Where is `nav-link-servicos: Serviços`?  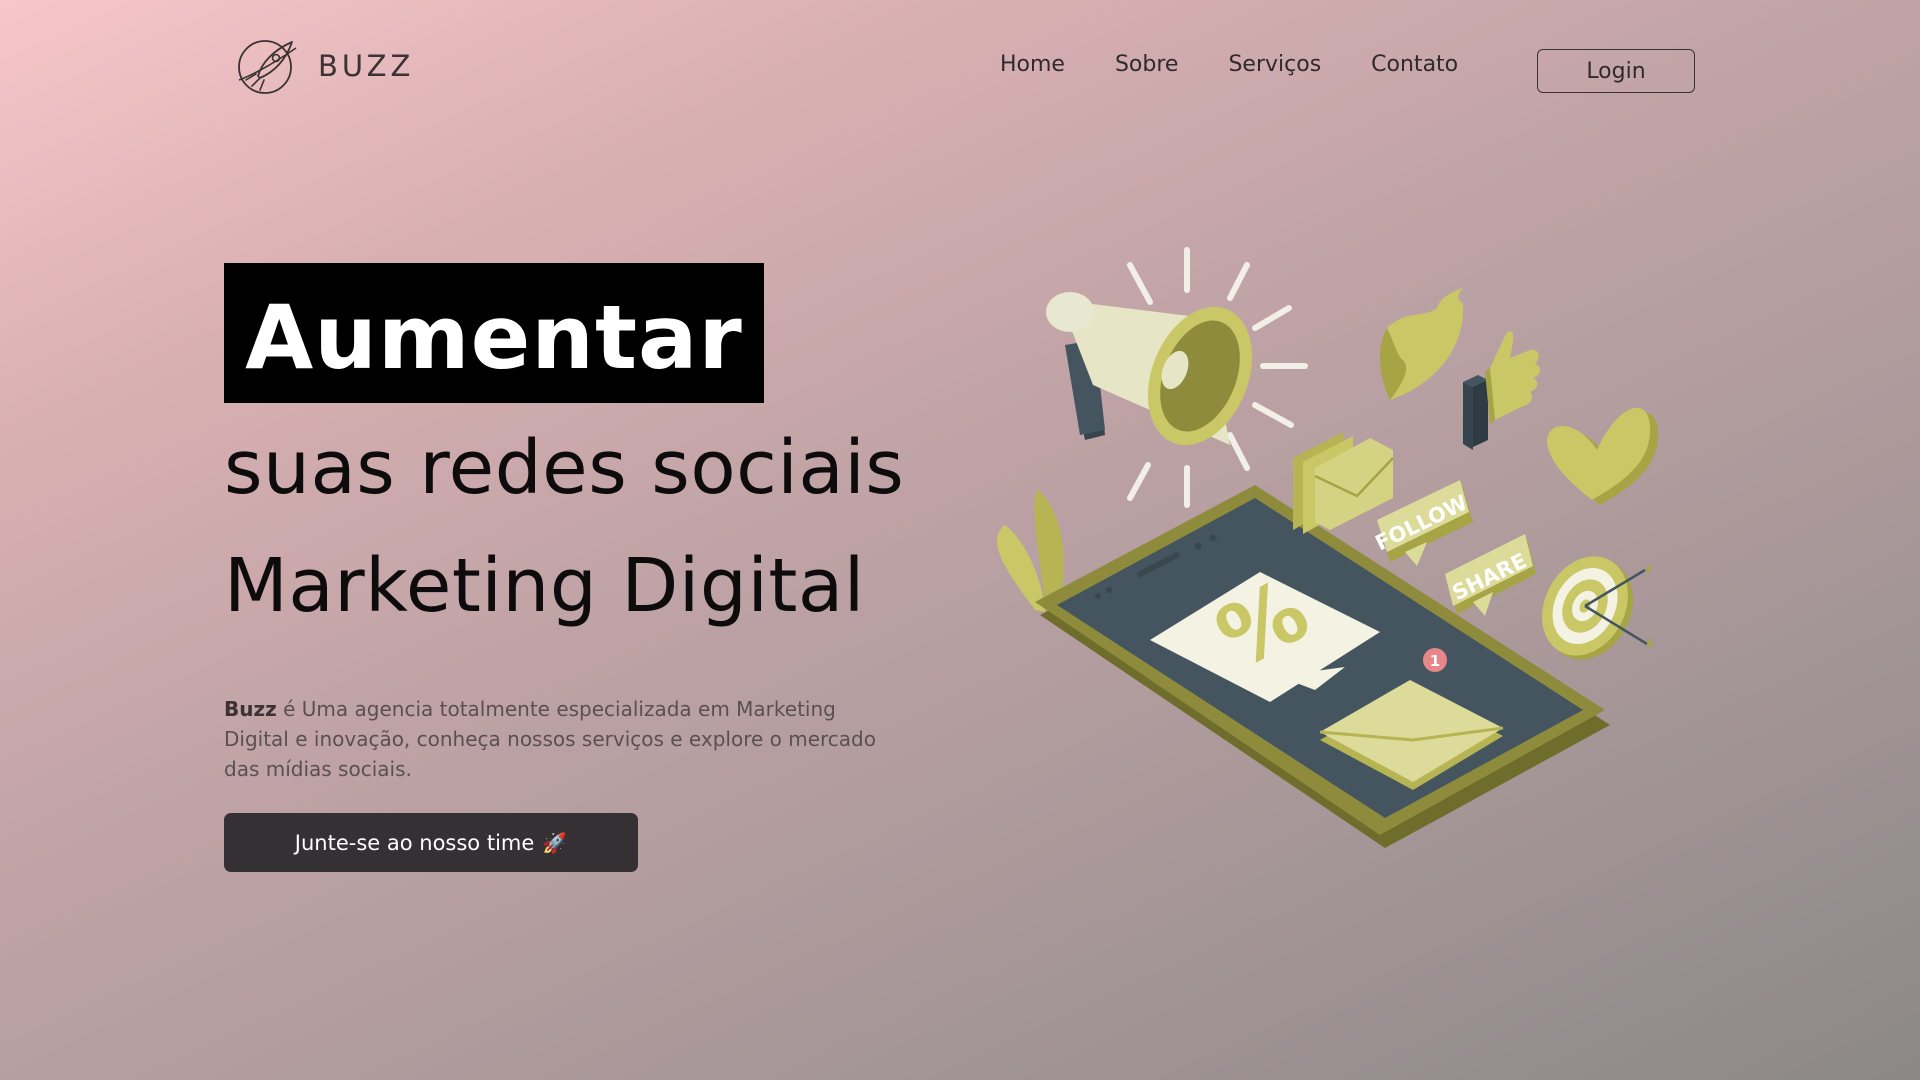 nav-link-servicos: Serviços is located at coordinates (1274, 64).